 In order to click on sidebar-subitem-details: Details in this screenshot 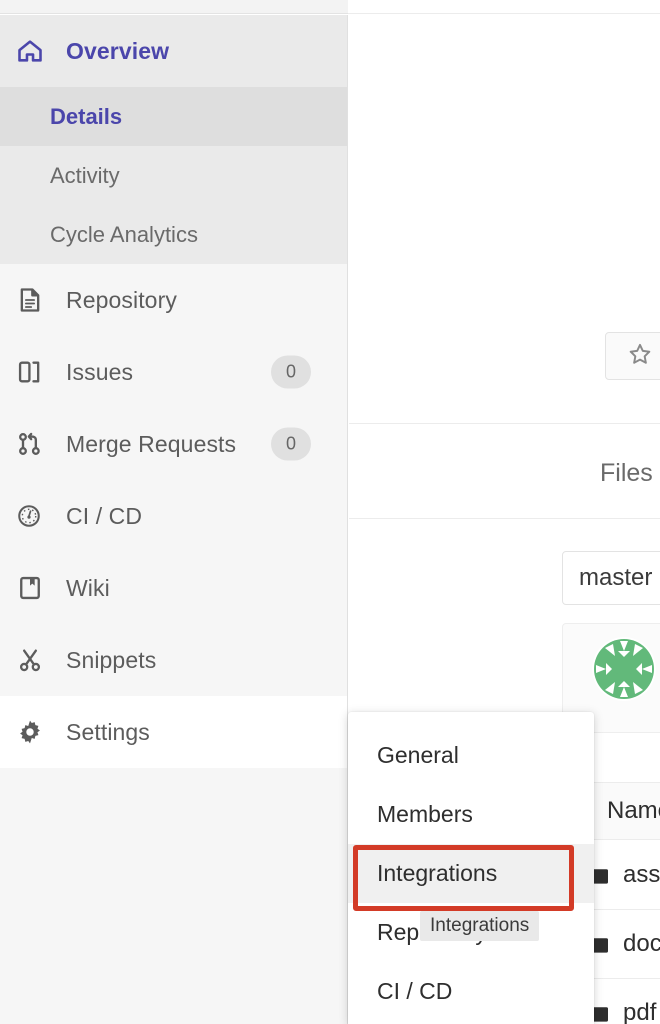, I will do `click(173, 116)`.